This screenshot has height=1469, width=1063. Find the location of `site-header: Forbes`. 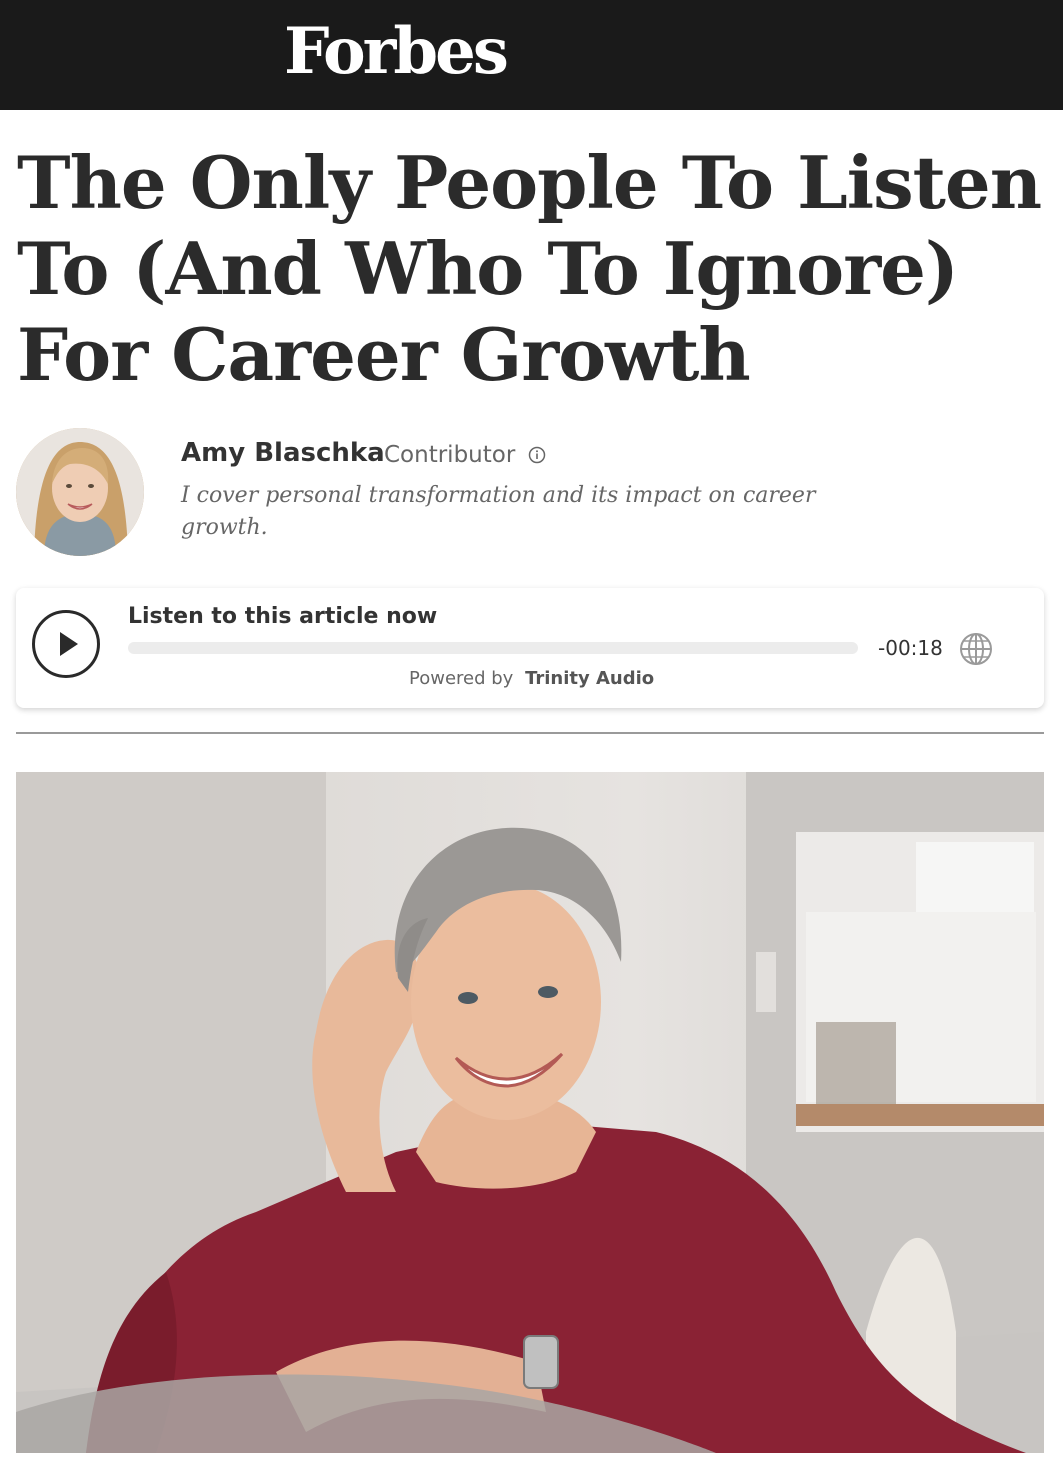

site-header: Forbes is located at coordinates (531, 55).